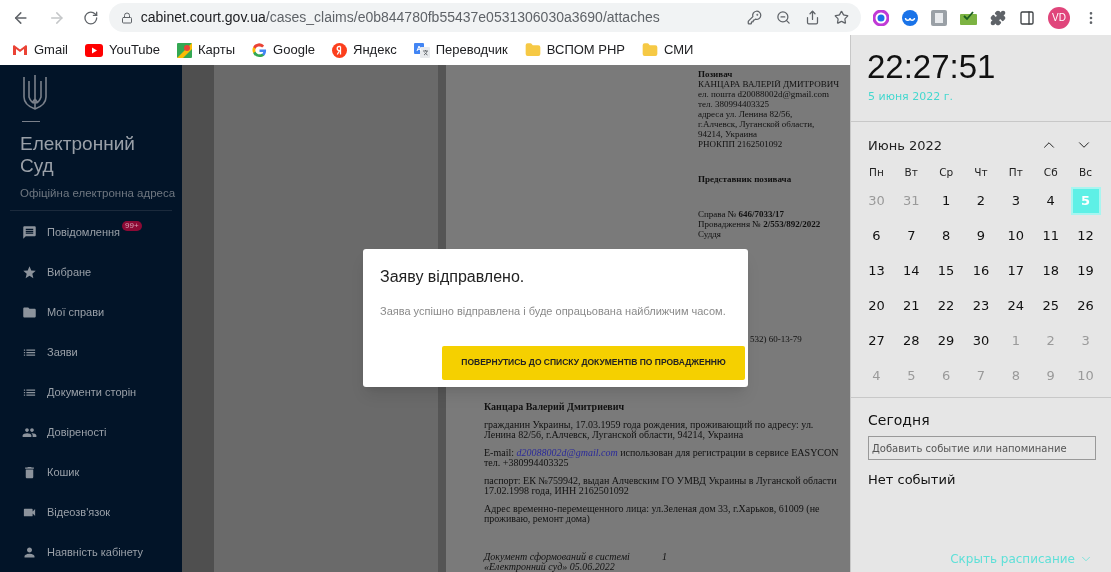 This screenshot has height=572, width=1111. What do you see at coordinates (812, 17) in the screenshot?
I see `share-icon` at bounding box center [812, 17].